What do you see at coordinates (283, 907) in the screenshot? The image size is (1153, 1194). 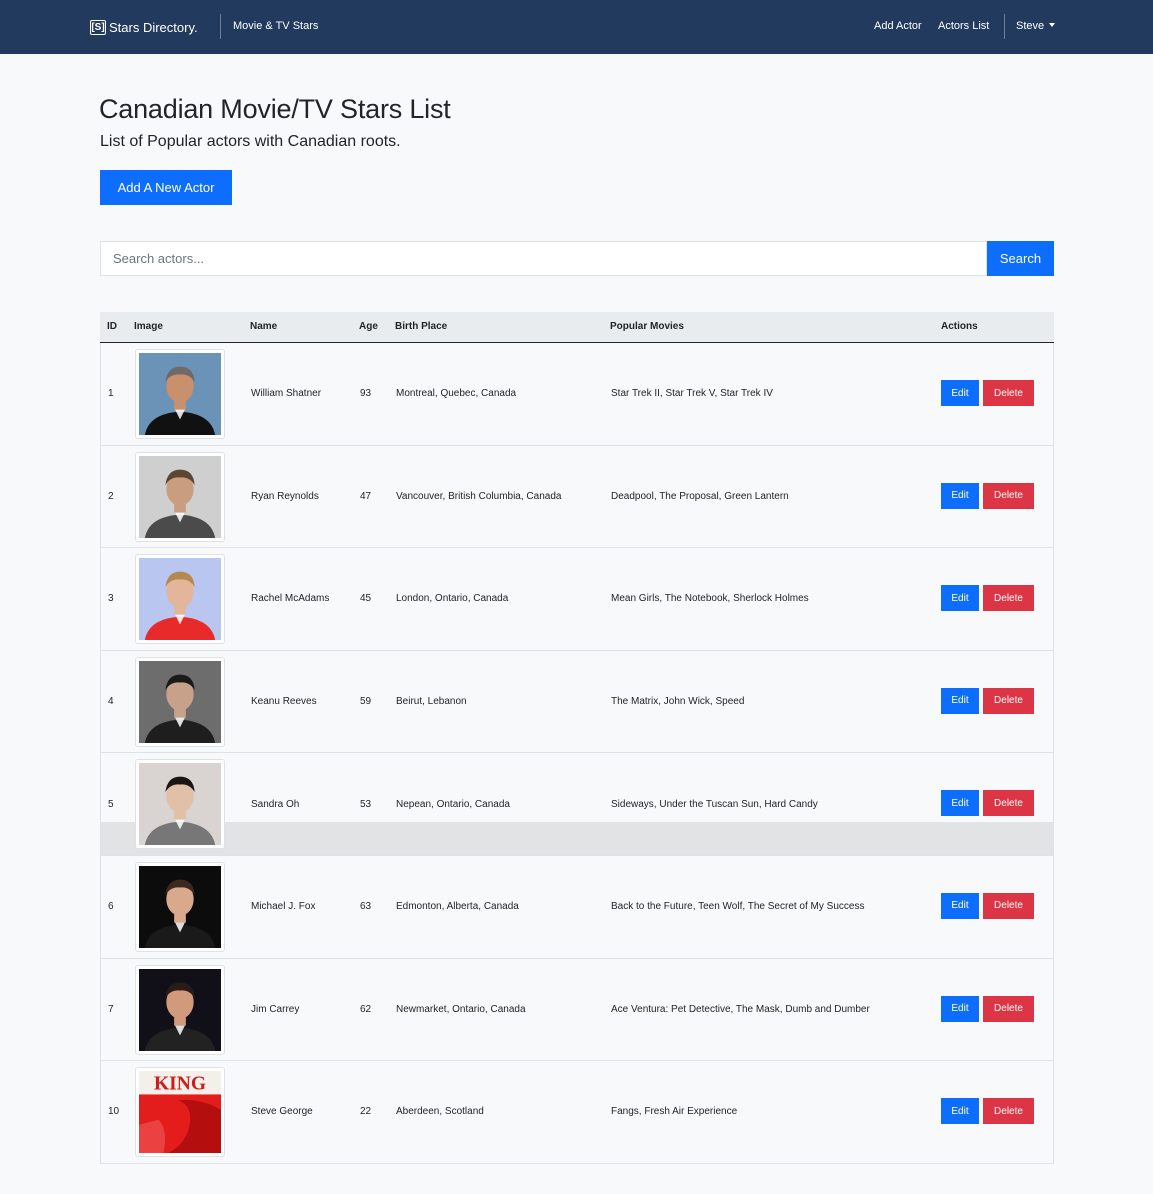 I see `actor-name: Michael J. Fox` at bounding box center [283, 907].